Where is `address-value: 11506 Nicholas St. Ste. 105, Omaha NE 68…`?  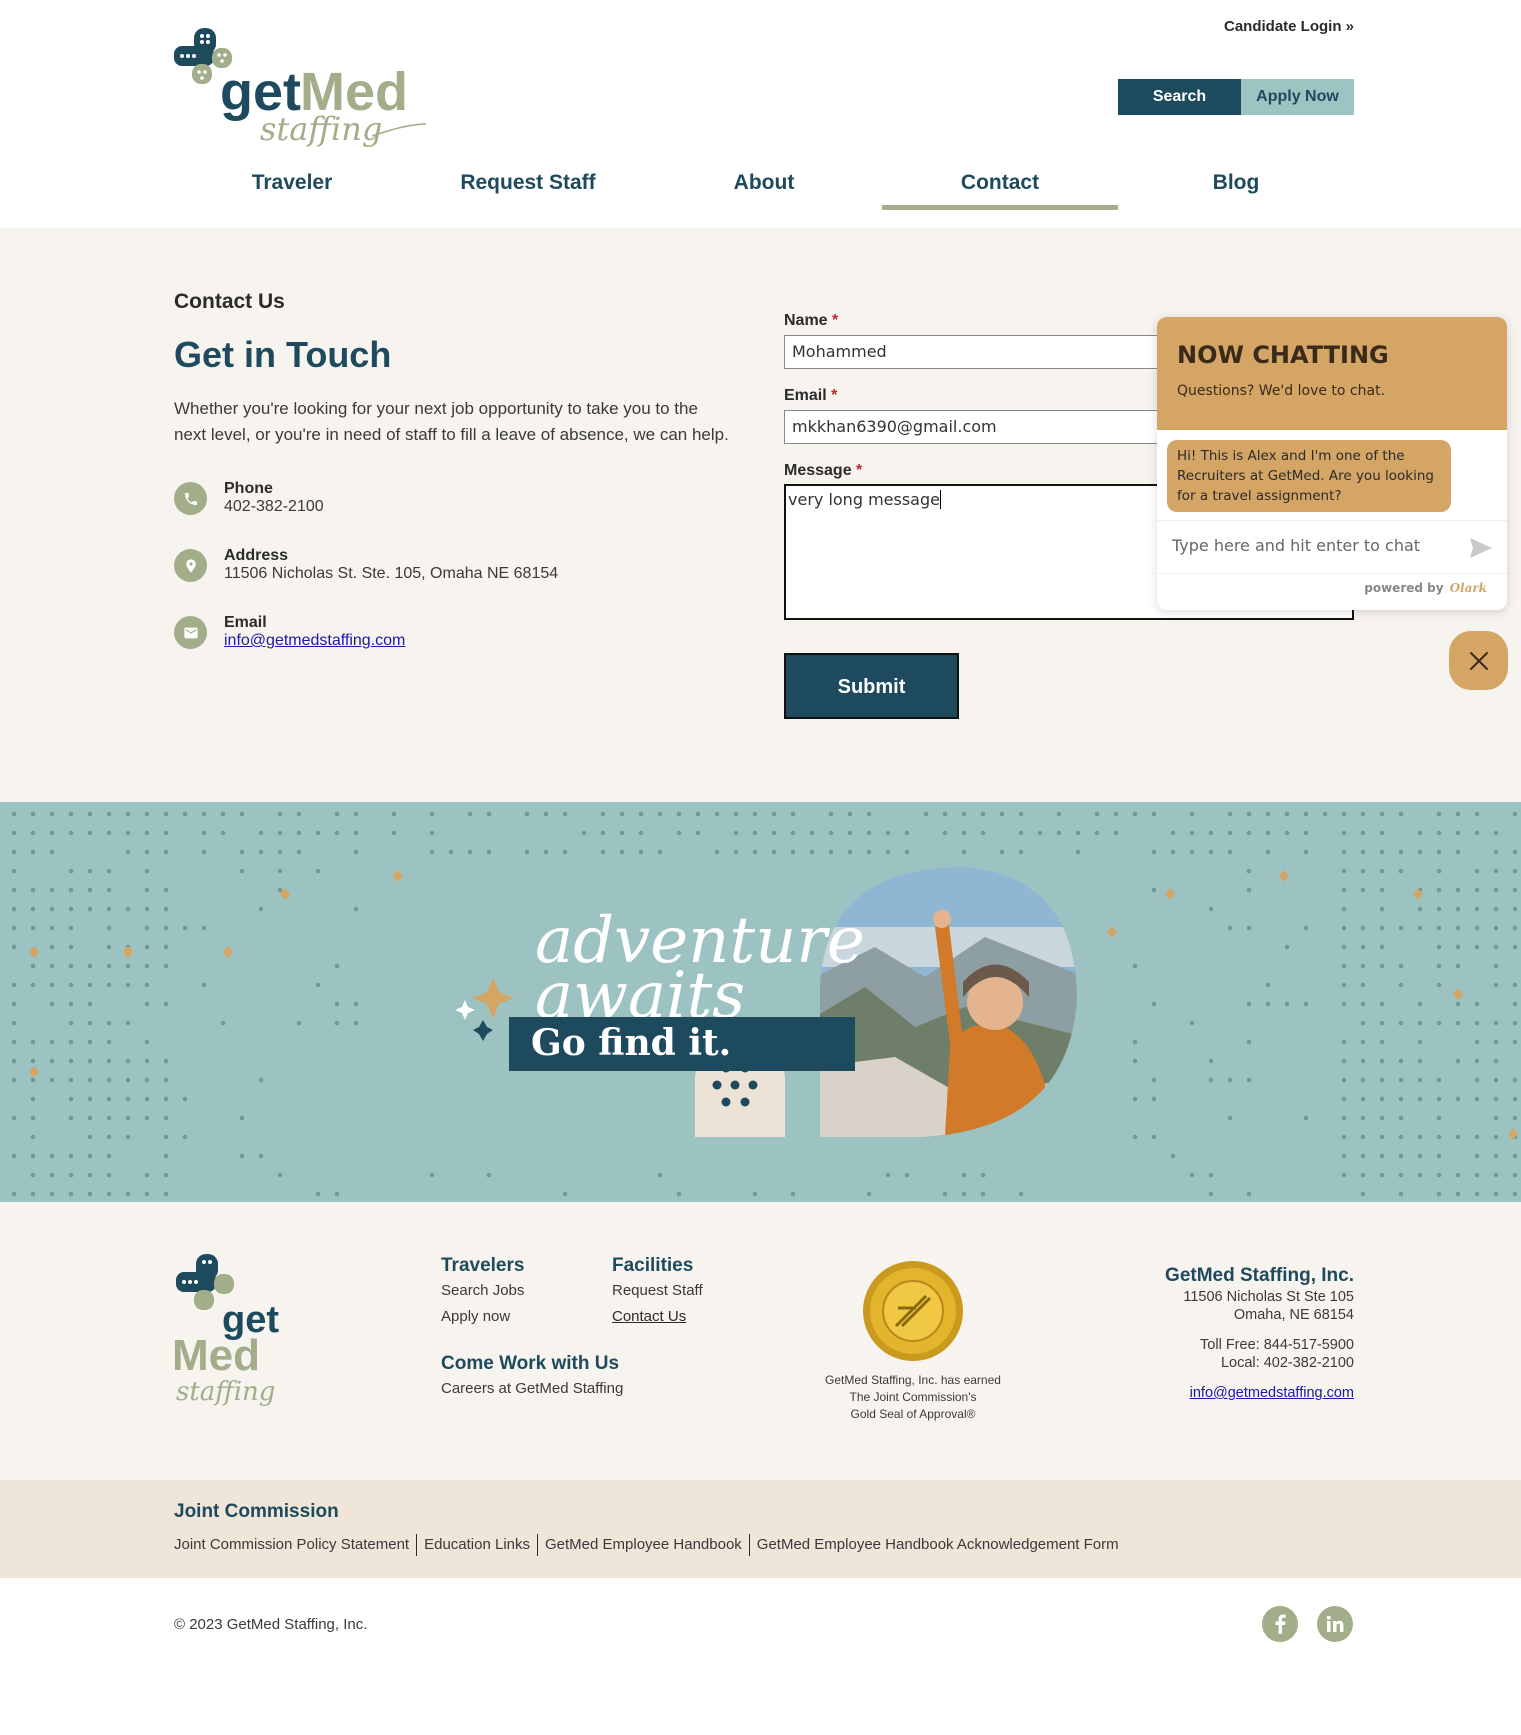
address-value: 11506 Nicholas St. Ste. 105, Omaha NE 68… is located at coordinates (391, 573).